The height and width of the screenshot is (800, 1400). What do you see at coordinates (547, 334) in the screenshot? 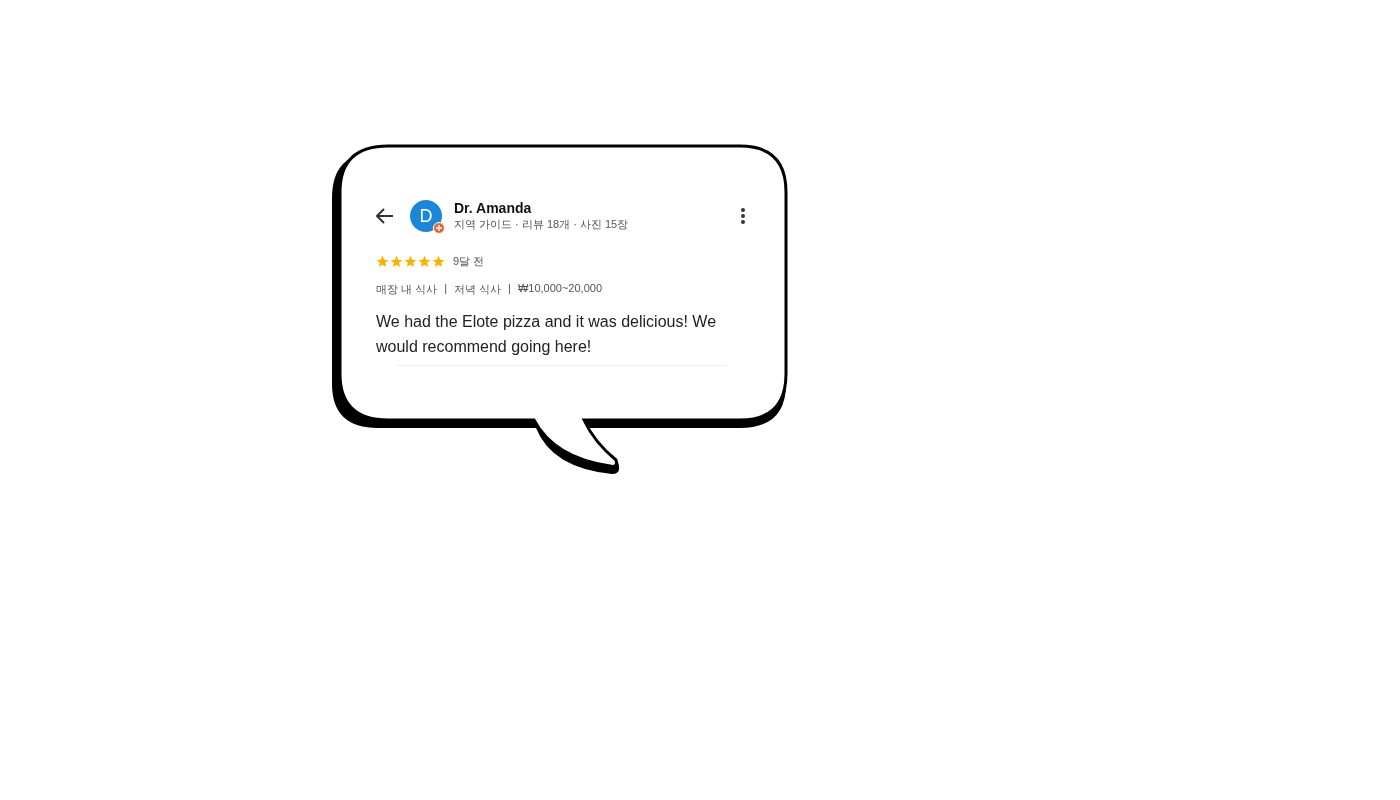
I see `review-text: We had the Elote pizza and it was delicious! We would recommend going here!` at bounding box center [547, 334].